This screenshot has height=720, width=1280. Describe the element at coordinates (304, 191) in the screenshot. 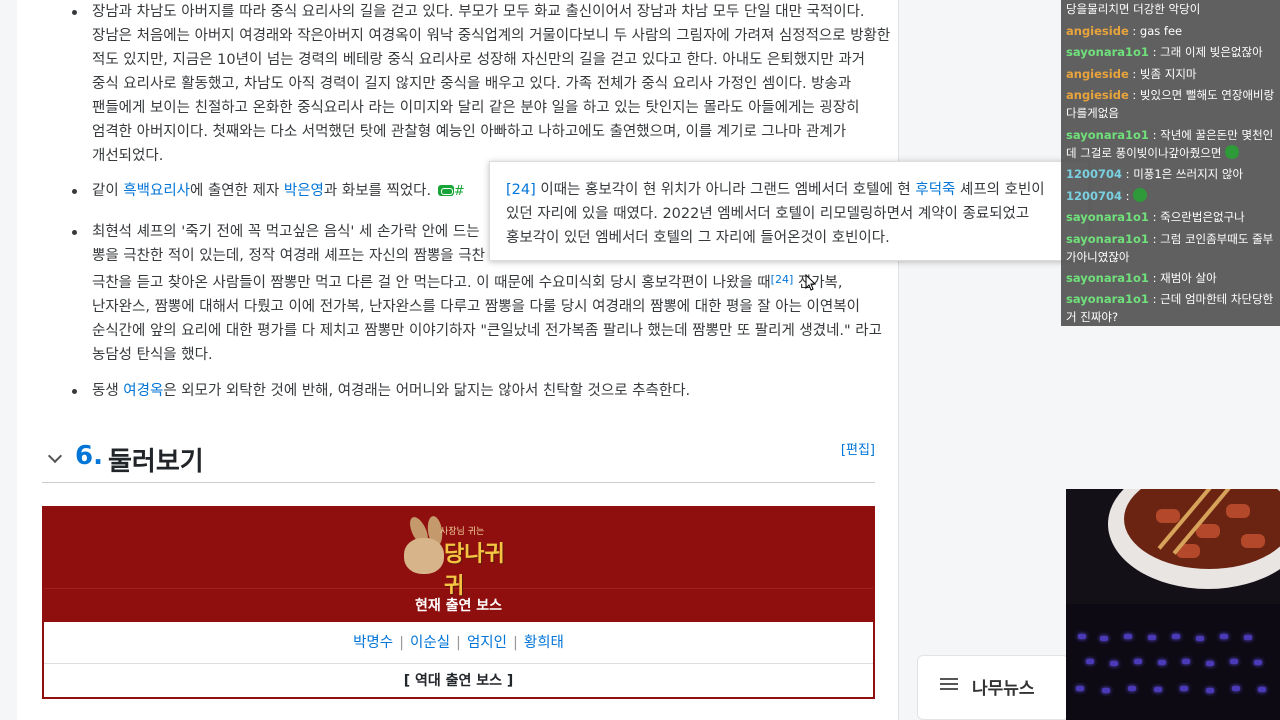

I see `link-park-eunyoung: 박은영` at that location.